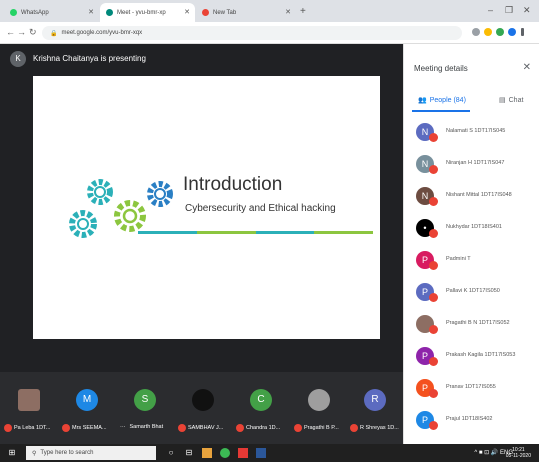 This screenshot has height=462, width=539. I want to click on tab-people: 👥 People (84), so click(442, 100).